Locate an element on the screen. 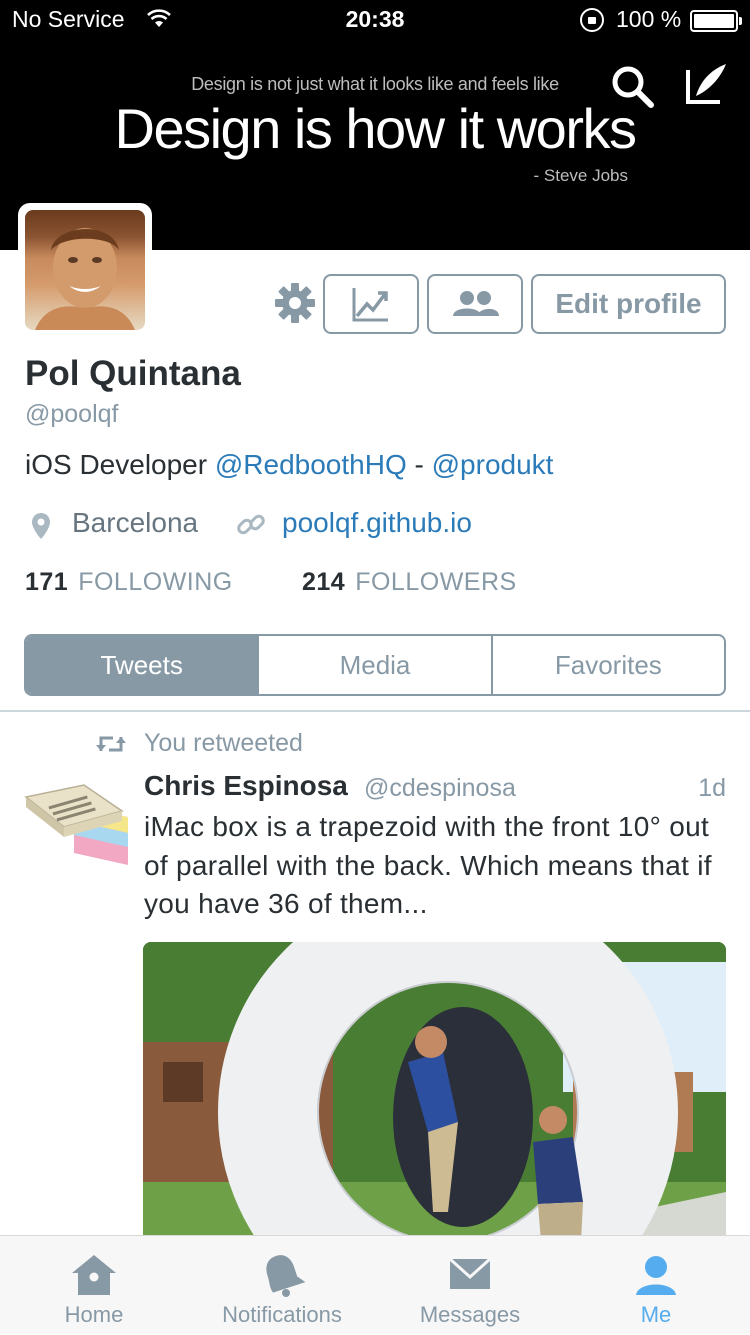 This screenshot has height=1335, width=750. tabbar-messages-label: Messages is located at coordinates (470, 1314).